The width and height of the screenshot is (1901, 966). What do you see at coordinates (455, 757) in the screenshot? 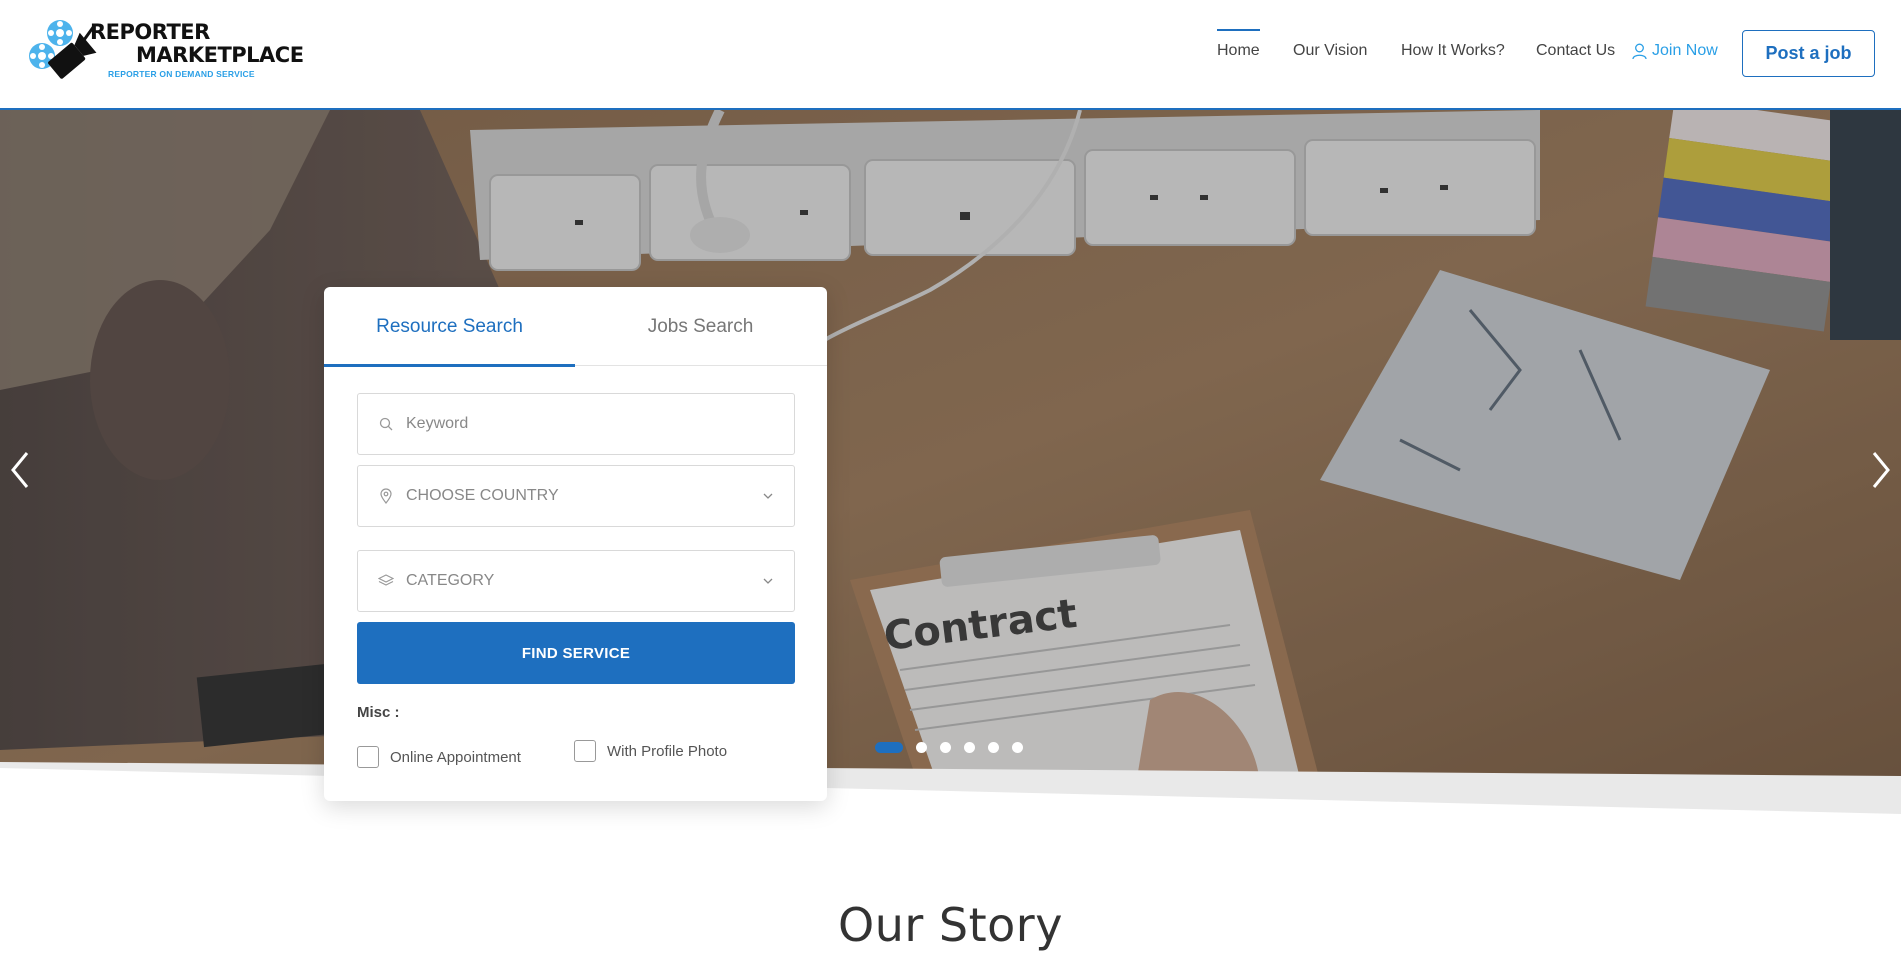
I see `online-appointment-label: Online Appointment` at bounding box center [455, 757].